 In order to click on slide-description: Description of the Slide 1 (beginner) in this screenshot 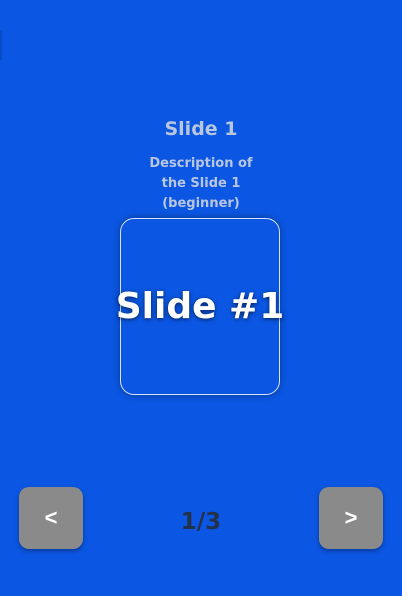, I will do `click(201, 183)`.